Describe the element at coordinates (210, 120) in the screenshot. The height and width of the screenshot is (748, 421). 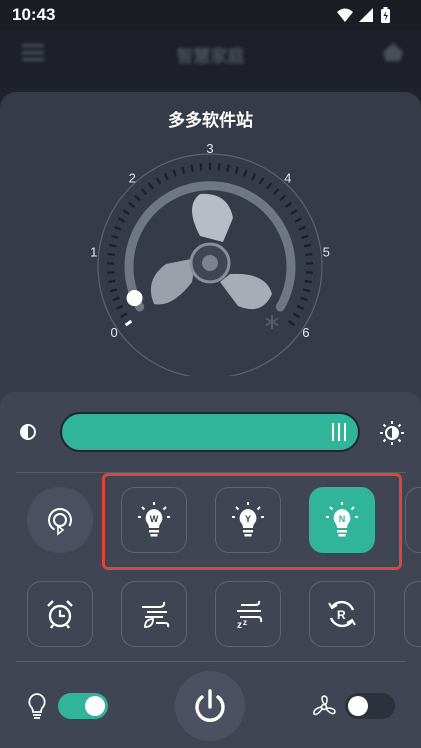
I see `sheet-title: 多多软件站` at that location.